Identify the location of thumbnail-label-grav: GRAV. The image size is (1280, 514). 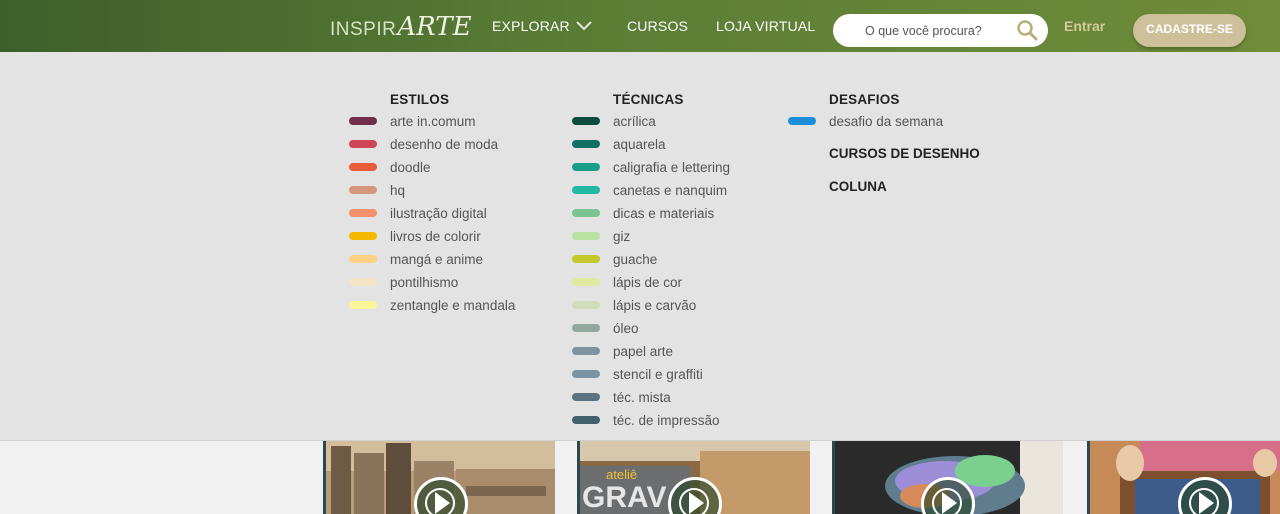
(624, 497).